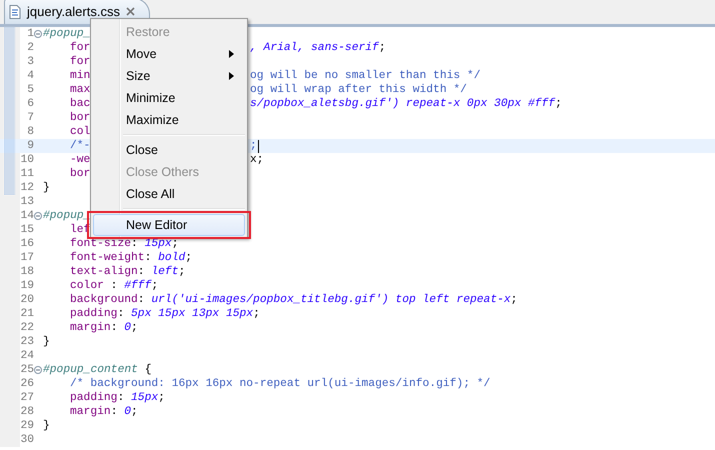 The image size is (715, 450). What do you see at coordinates (169, 98) in the screenshot?
I see `menu-item: Minimize` at bounding box center [169, 98].